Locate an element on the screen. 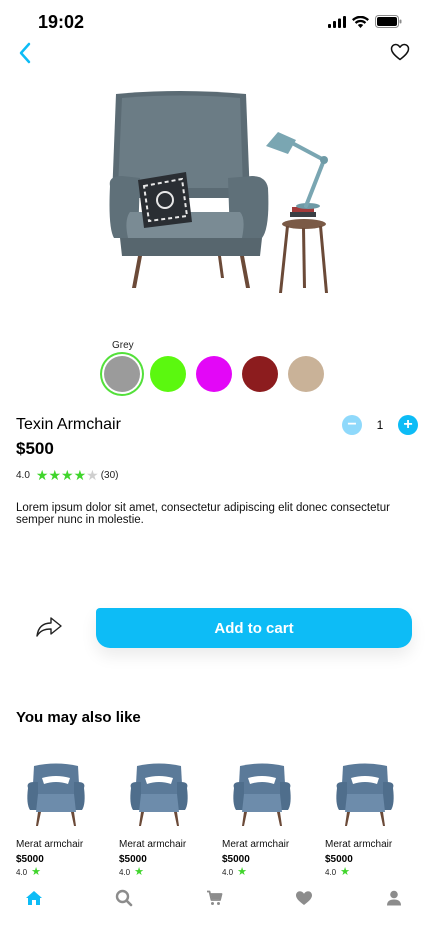 This screenshot has width=428, height=926. nav-home is located at coordinates (34, 898).